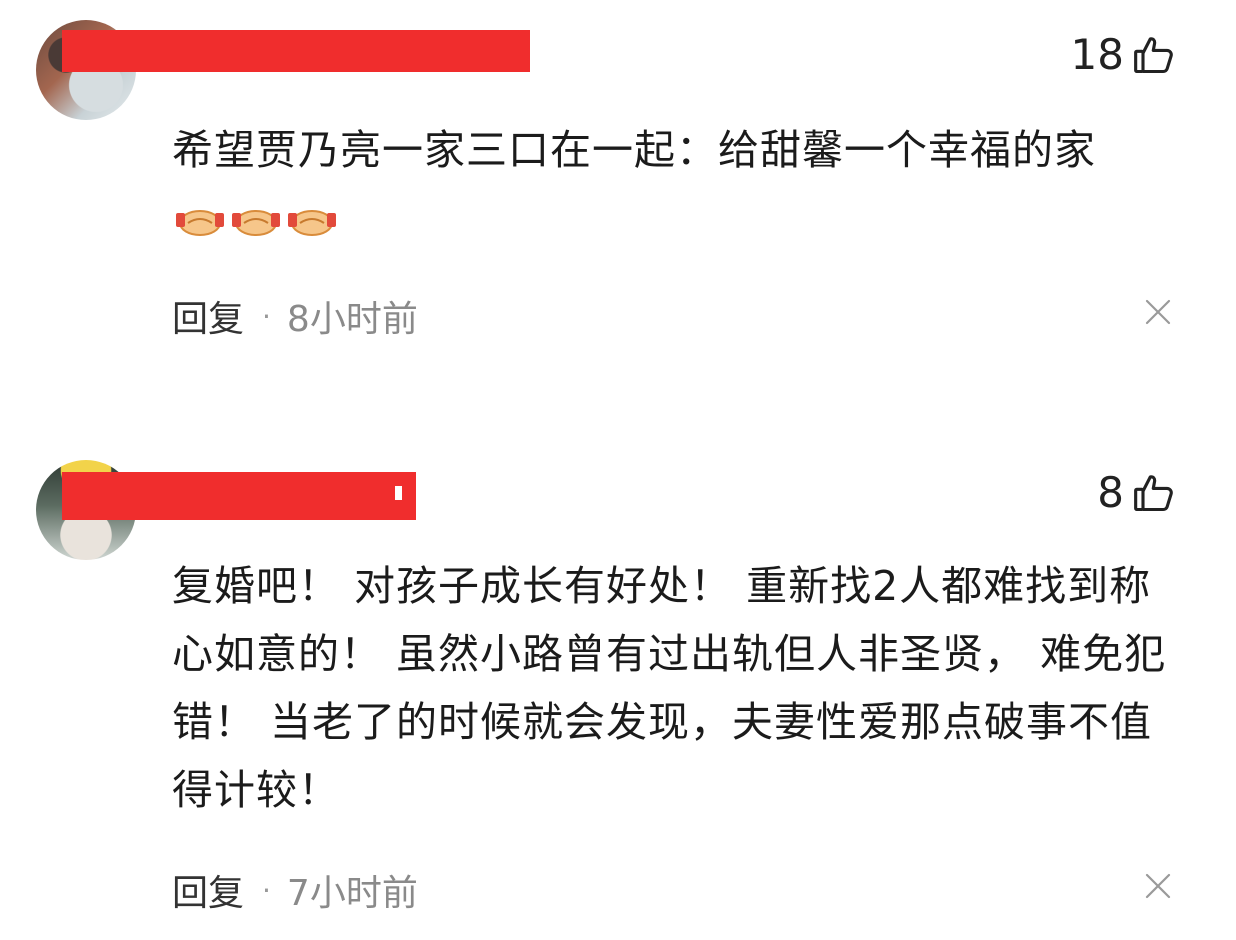 The image size is (1236, 940). I want to click on comment-meta: 回复 · 7小时前, so click(295, 890).